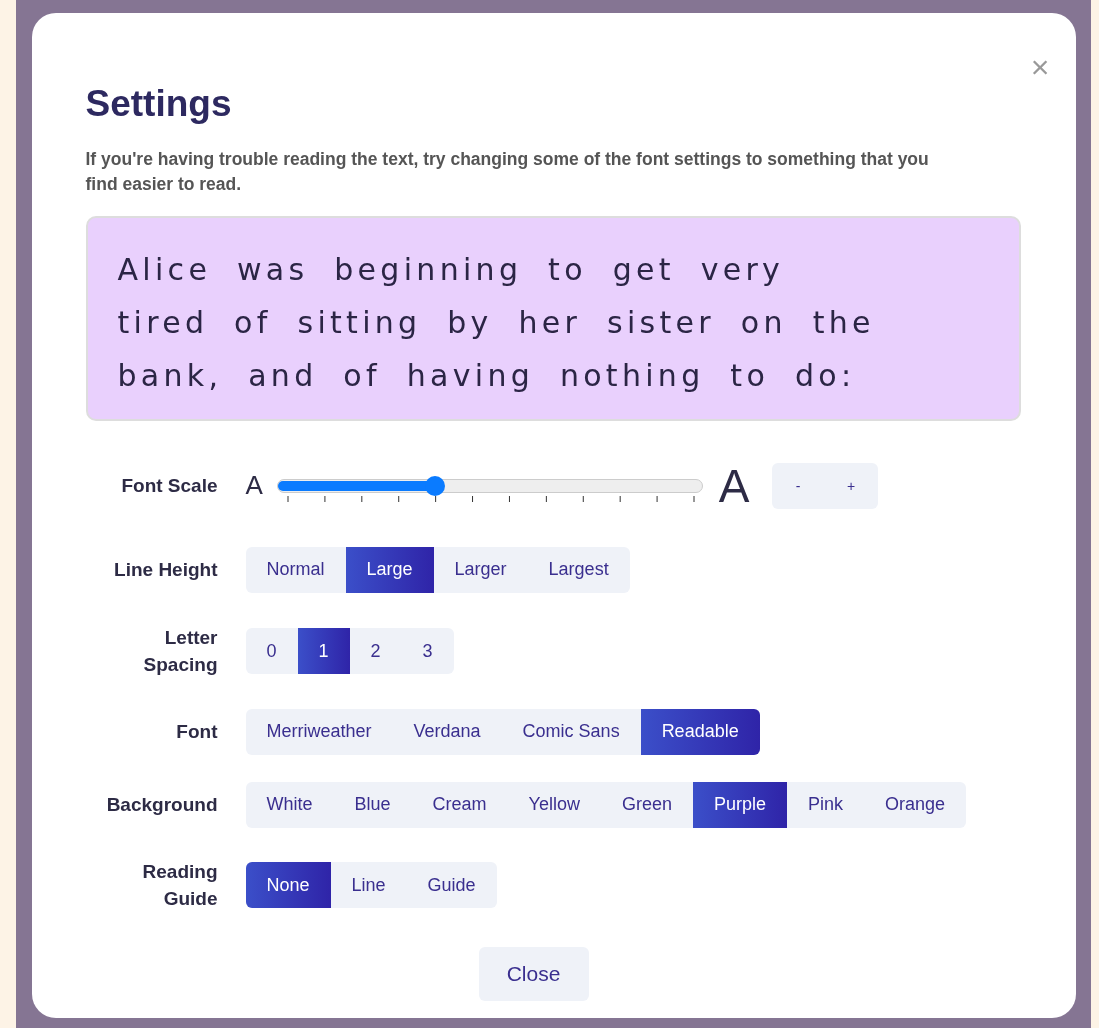 The image size is (1099, 1028). What do you see at coordinates (288, 885) in the screenshot?
I see `option-button: None` at bounding box center [288, 885].